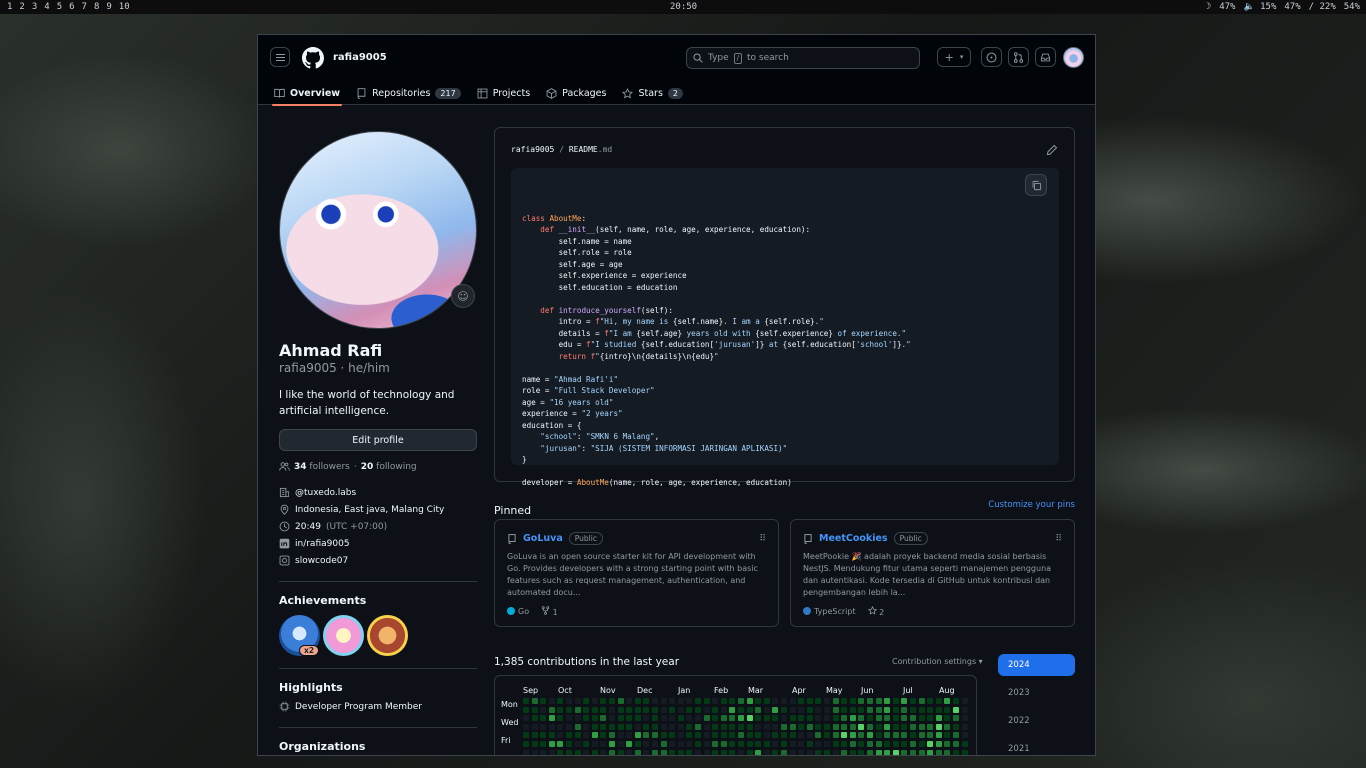 The width and height of the screenshot is (1366, 768). Describe the element at coordinates (1036, 665) in the screenshot. I see `year-2024-link: 2024` at that location.